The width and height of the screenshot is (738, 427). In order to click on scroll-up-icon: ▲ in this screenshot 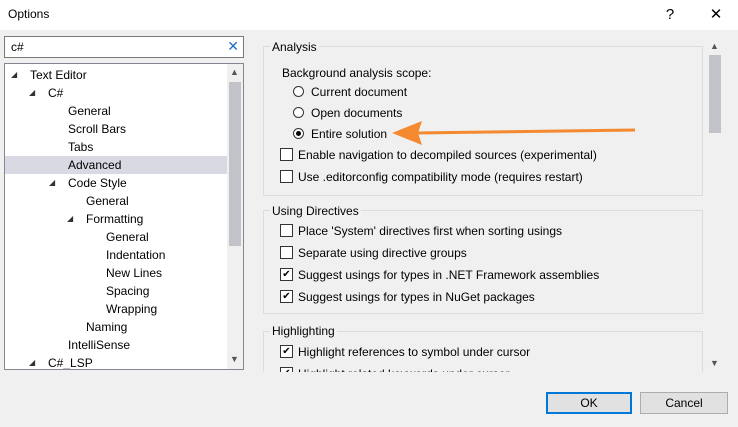, I will do `click(234, 72)`.